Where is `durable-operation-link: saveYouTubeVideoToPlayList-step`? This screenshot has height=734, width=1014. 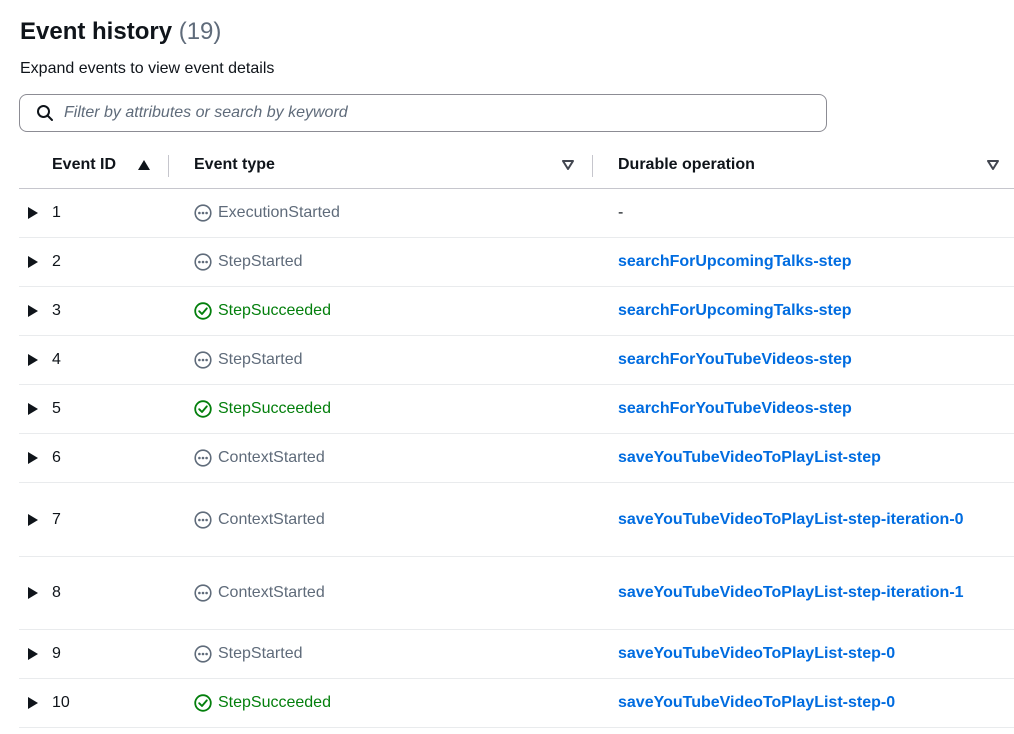 durable-operation-link: saveYouTubeVideoToPlayList-step is located at coordinates (749, 458).